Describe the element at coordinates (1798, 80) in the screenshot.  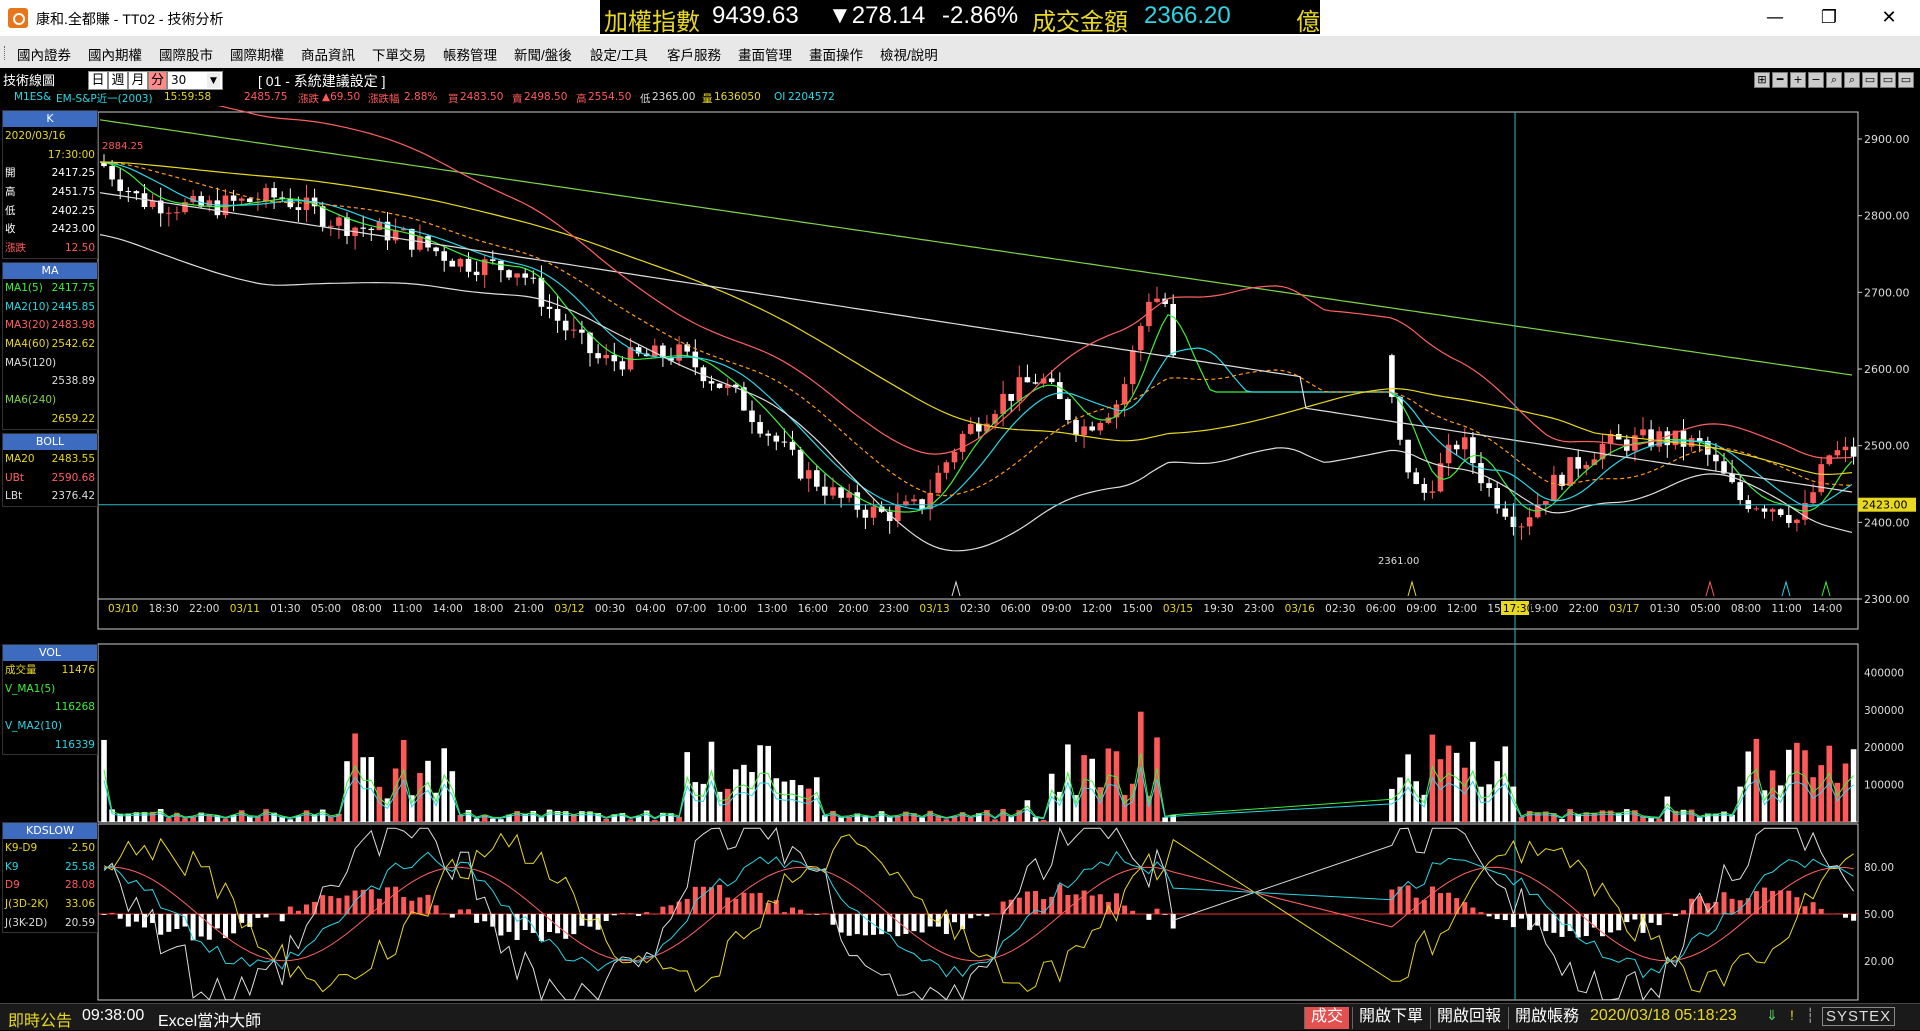
I see `zoom-in-icon: +` at that location.